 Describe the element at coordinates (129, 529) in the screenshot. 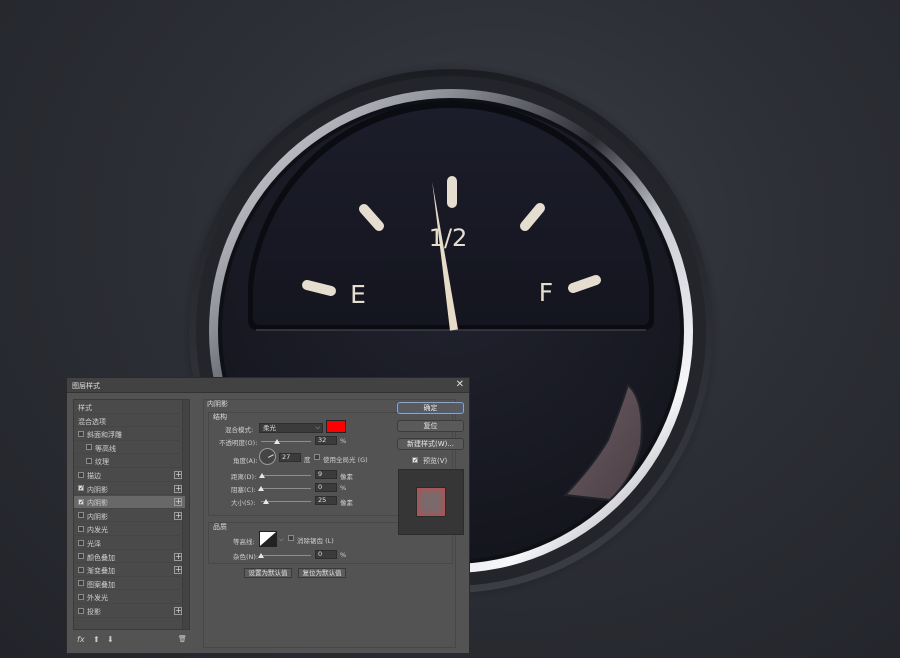

I see `style-list-item: 内发光` at that location.